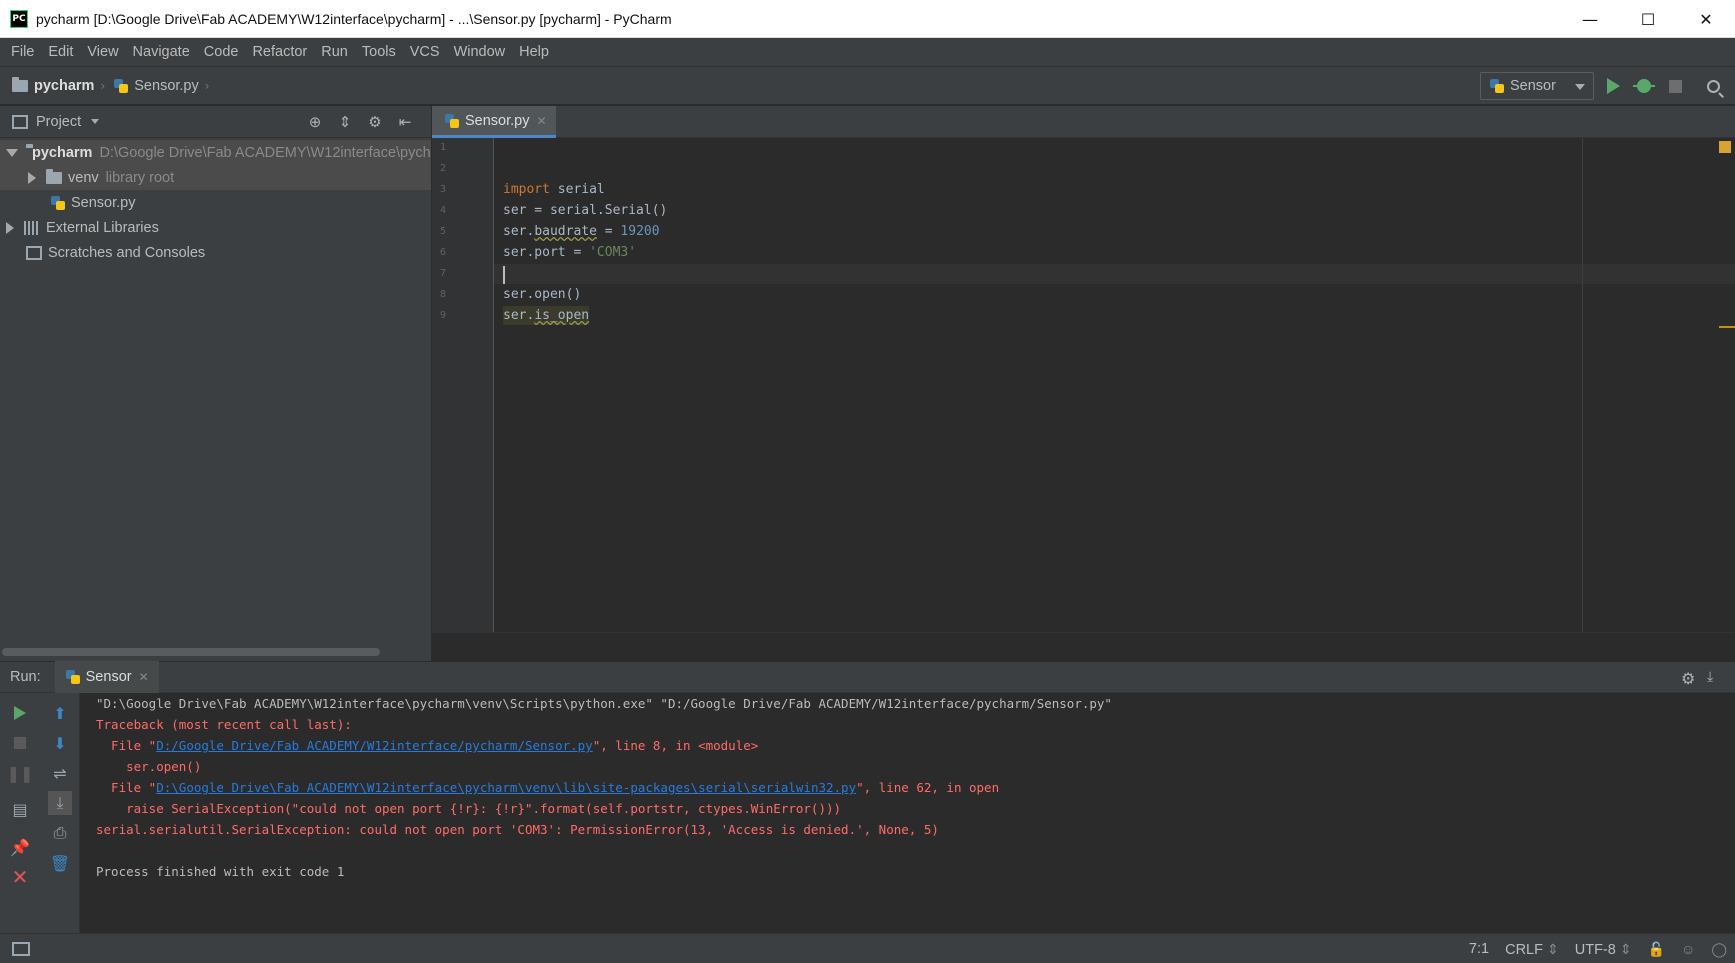  Describe the element at coordinates (534, 52) in the screenshot. I see `menu-help: Help` at that location.